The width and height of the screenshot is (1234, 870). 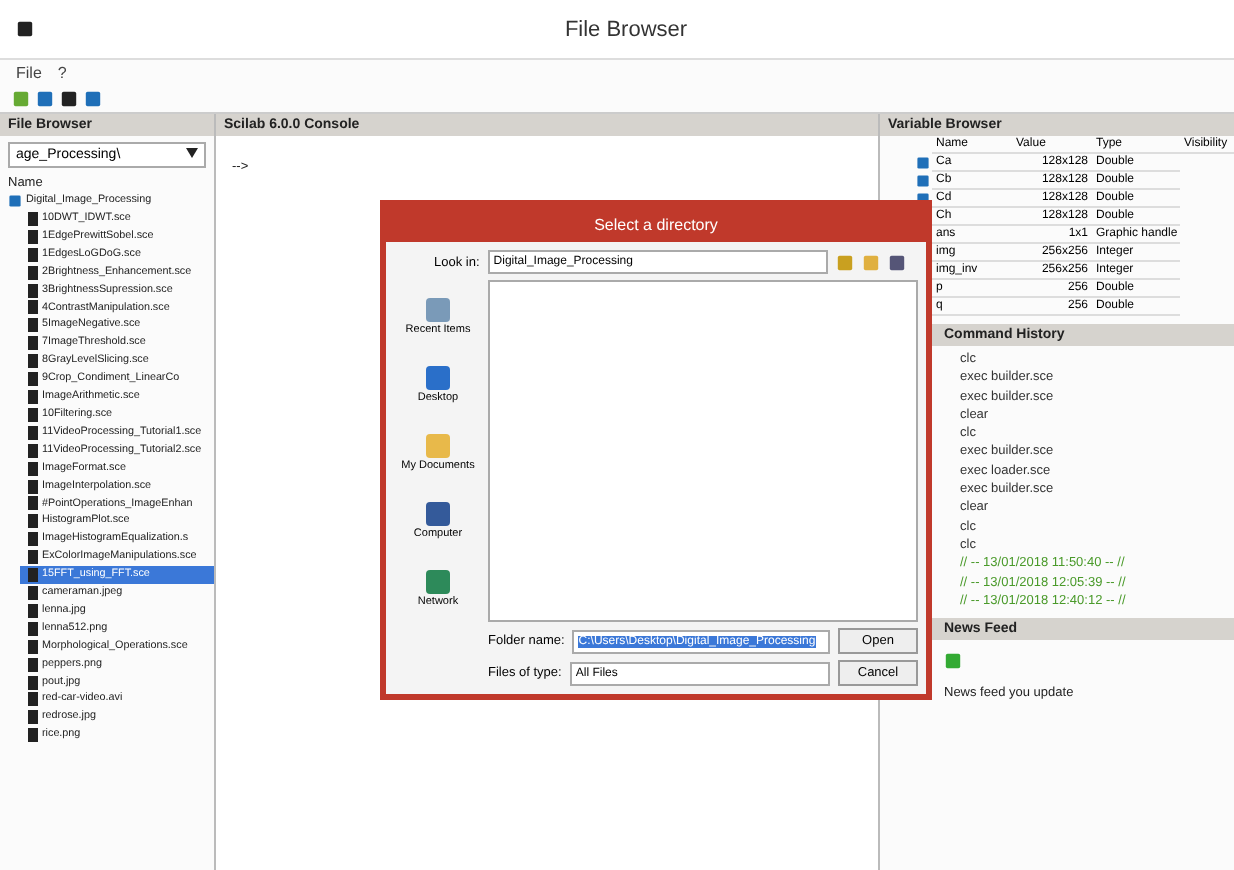 What do you see at coordinates (62, 73) in the screenshot?
I see `menu-item: ?` at bounding box center [62, 73].